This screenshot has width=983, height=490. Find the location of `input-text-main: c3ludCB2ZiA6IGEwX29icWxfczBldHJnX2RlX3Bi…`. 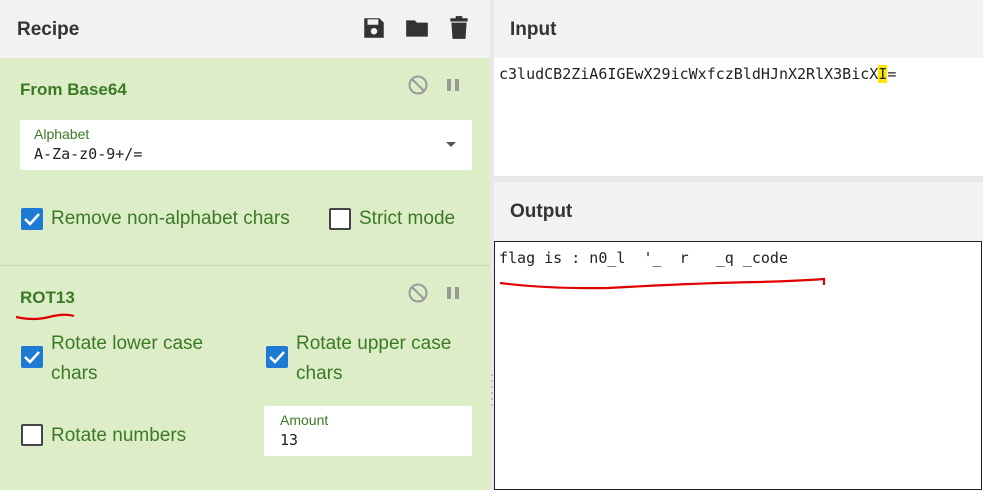

input-text-main: c3ludCB2ZiA6IGEwX29icWxfczBldHJnX2RlX3Bi… is located at coordinates (689, 74).